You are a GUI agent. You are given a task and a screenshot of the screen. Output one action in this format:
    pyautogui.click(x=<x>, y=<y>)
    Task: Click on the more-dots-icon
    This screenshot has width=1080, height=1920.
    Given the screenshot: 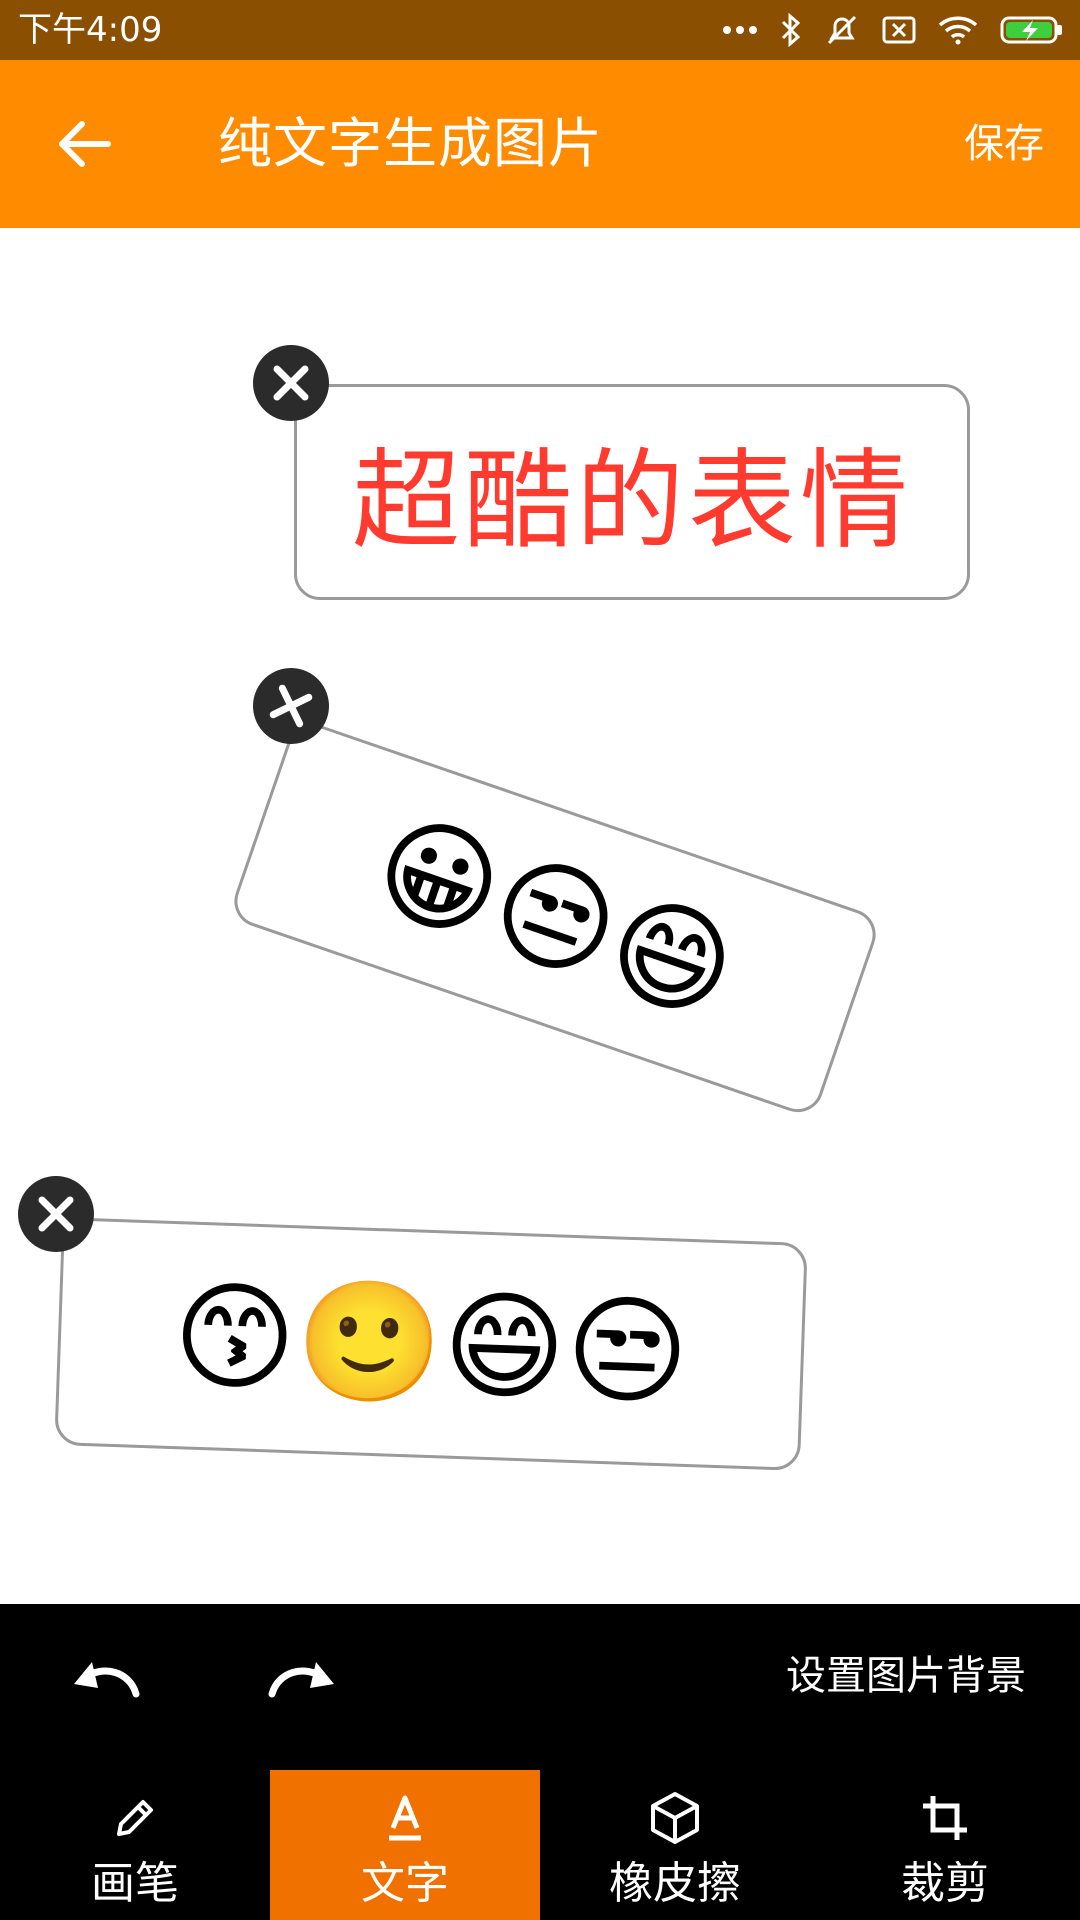 What is the action you would take?
    pyautogui.click(x=740, y=30)
    